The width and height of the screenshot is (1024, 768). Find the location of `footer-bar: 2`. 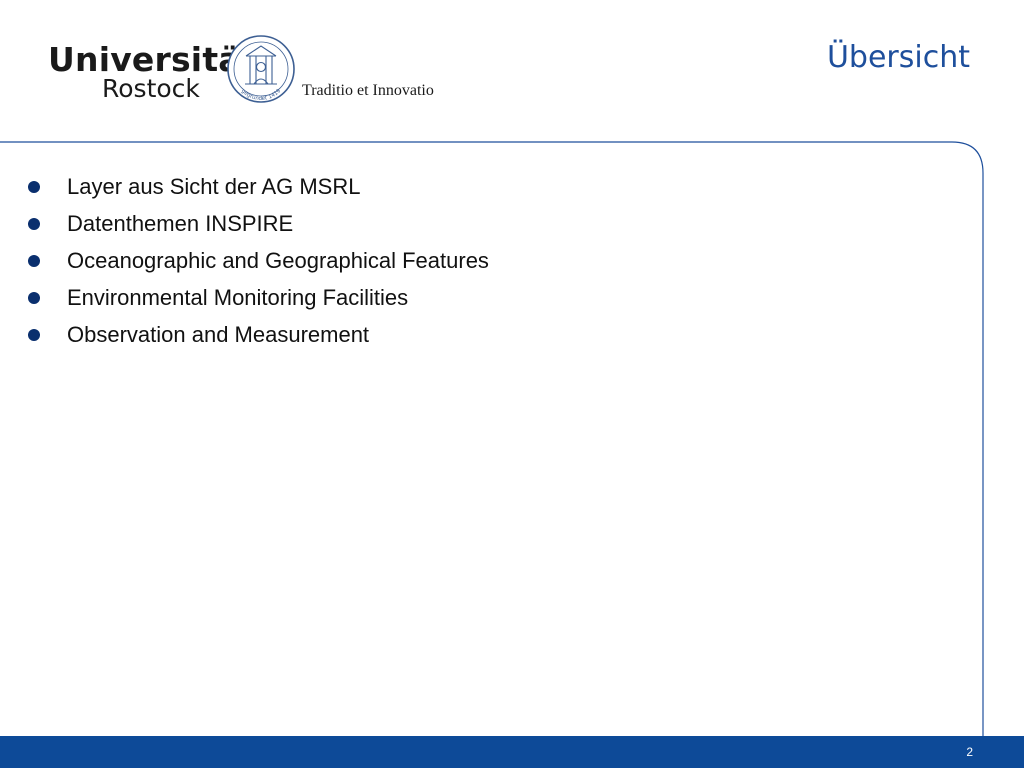

footer-bar: 2 is located at coordinates (512, 752).